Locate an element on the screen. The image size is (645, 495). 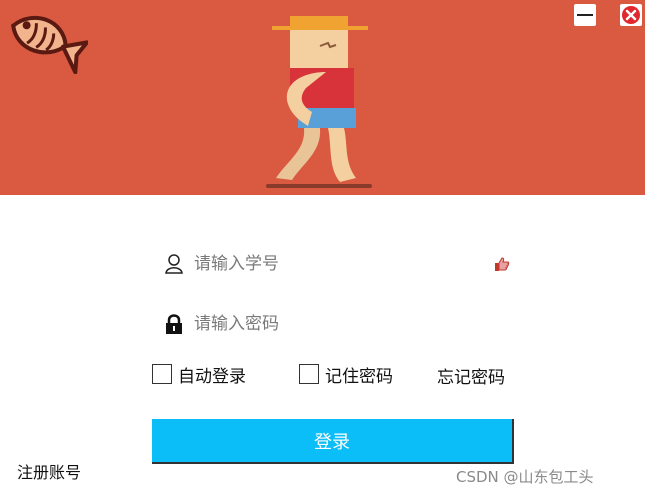
fish-icon is located at coordinates (49, 44).